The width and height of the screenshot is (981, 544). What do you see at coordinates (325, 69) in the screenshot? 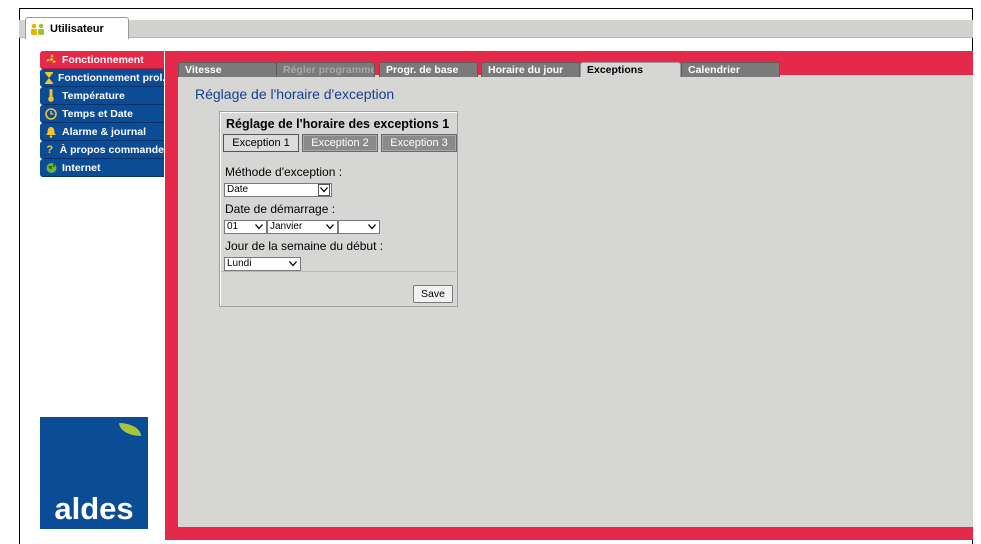
I see `tab-regler-programme: Régler programme` at bounding box center [325, 69].